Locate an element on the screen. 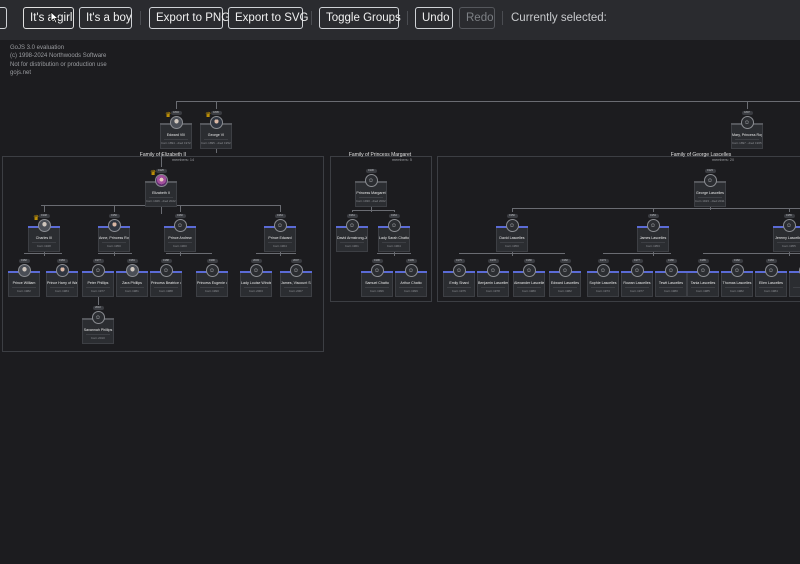 The width and height of the screenshot is (800, 564). birth-year-badge: 1923 is located at coordinates (710, 171).